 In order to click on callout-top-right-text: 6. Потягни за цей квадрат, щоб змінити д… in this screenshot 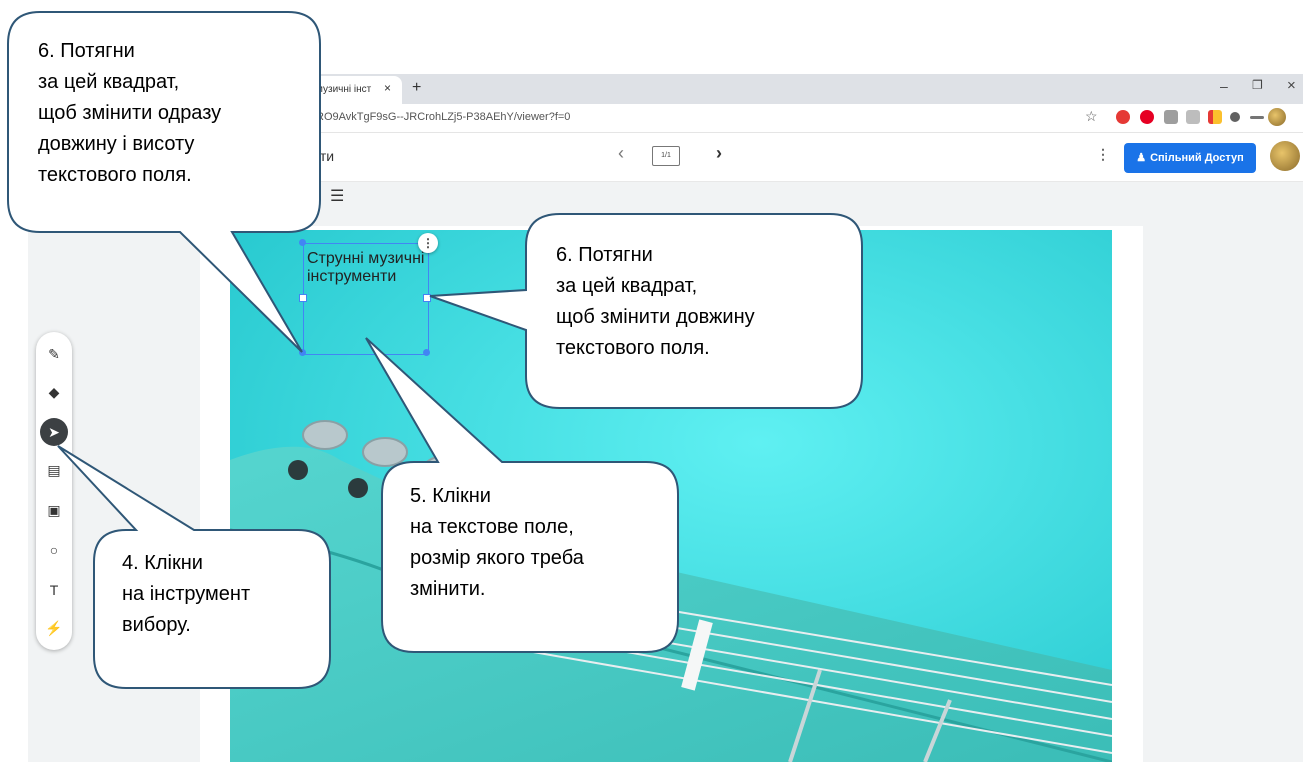, I will do `click(655, 301)`.